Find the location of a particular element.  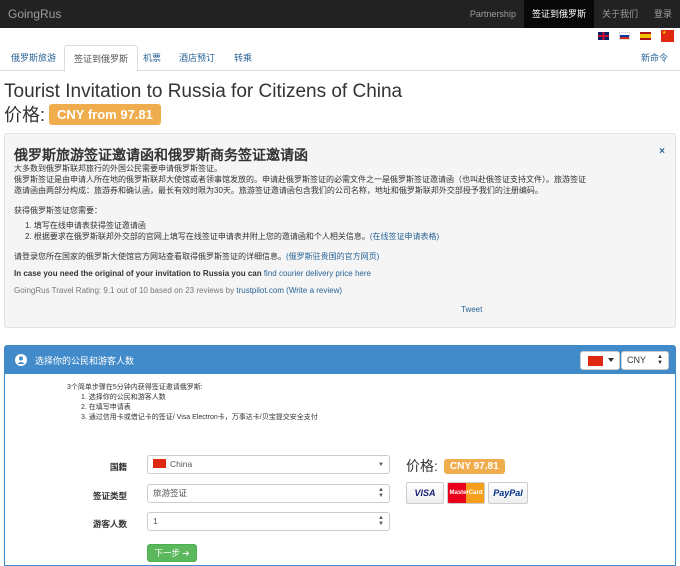

panel-price-label: 价格: is located at coordinates (422, 466).